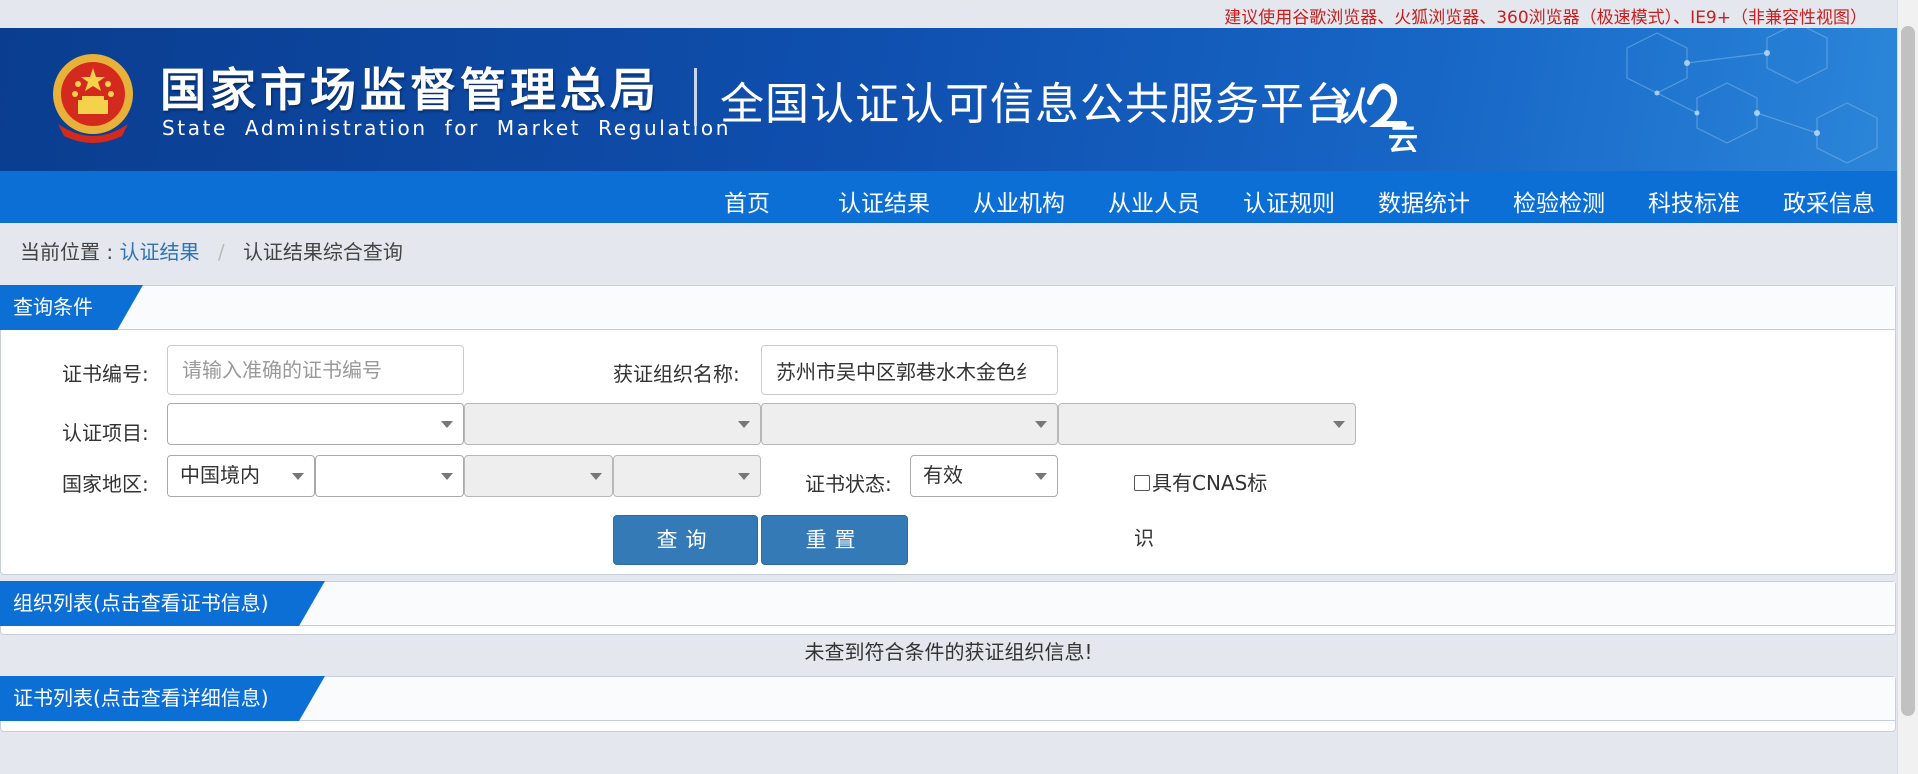 The image size is (1918, 774). I want to click on cert-list-panel: 证书列表(点击查看详细信息), so click(948, 704).